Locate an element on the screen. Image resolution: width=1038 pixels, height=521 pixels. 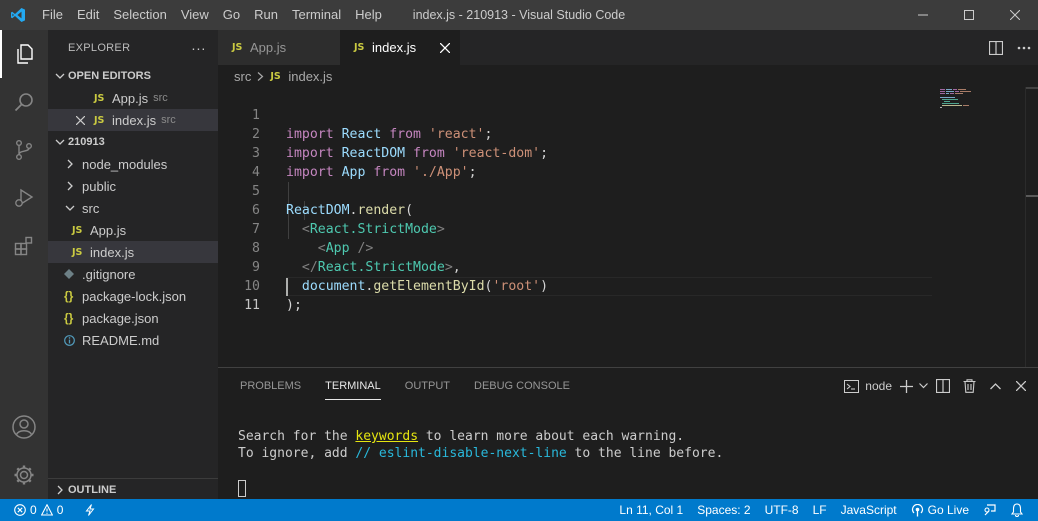
minimize-icon is located at coordinates (923, 15).